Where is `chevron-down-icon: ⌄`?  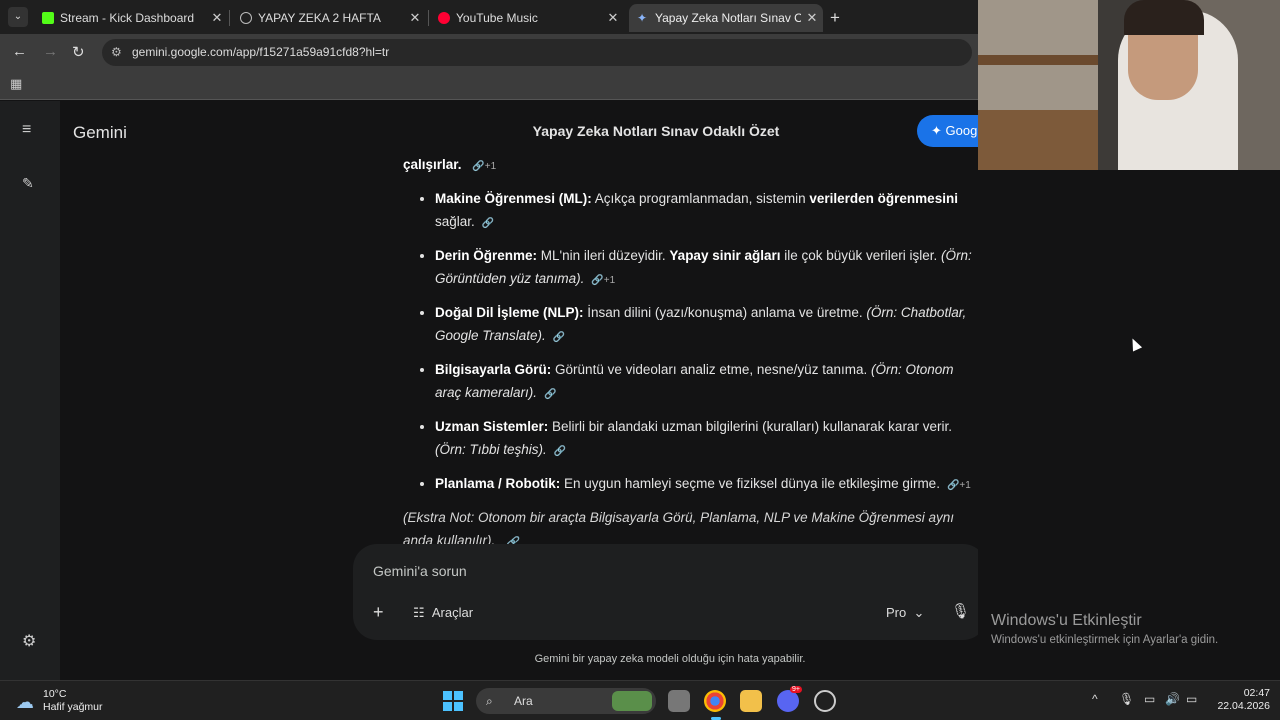 chevron-down-icon: ⌄ is located at coordinates (919, 612).